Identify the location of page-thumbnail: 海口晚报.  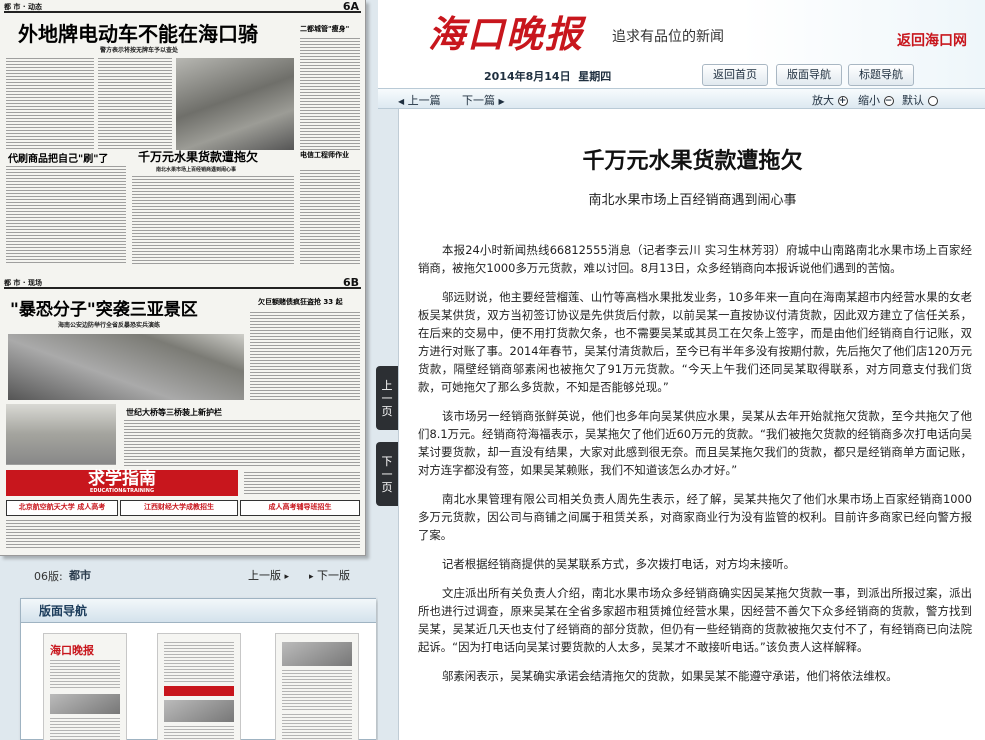
(85, 686).